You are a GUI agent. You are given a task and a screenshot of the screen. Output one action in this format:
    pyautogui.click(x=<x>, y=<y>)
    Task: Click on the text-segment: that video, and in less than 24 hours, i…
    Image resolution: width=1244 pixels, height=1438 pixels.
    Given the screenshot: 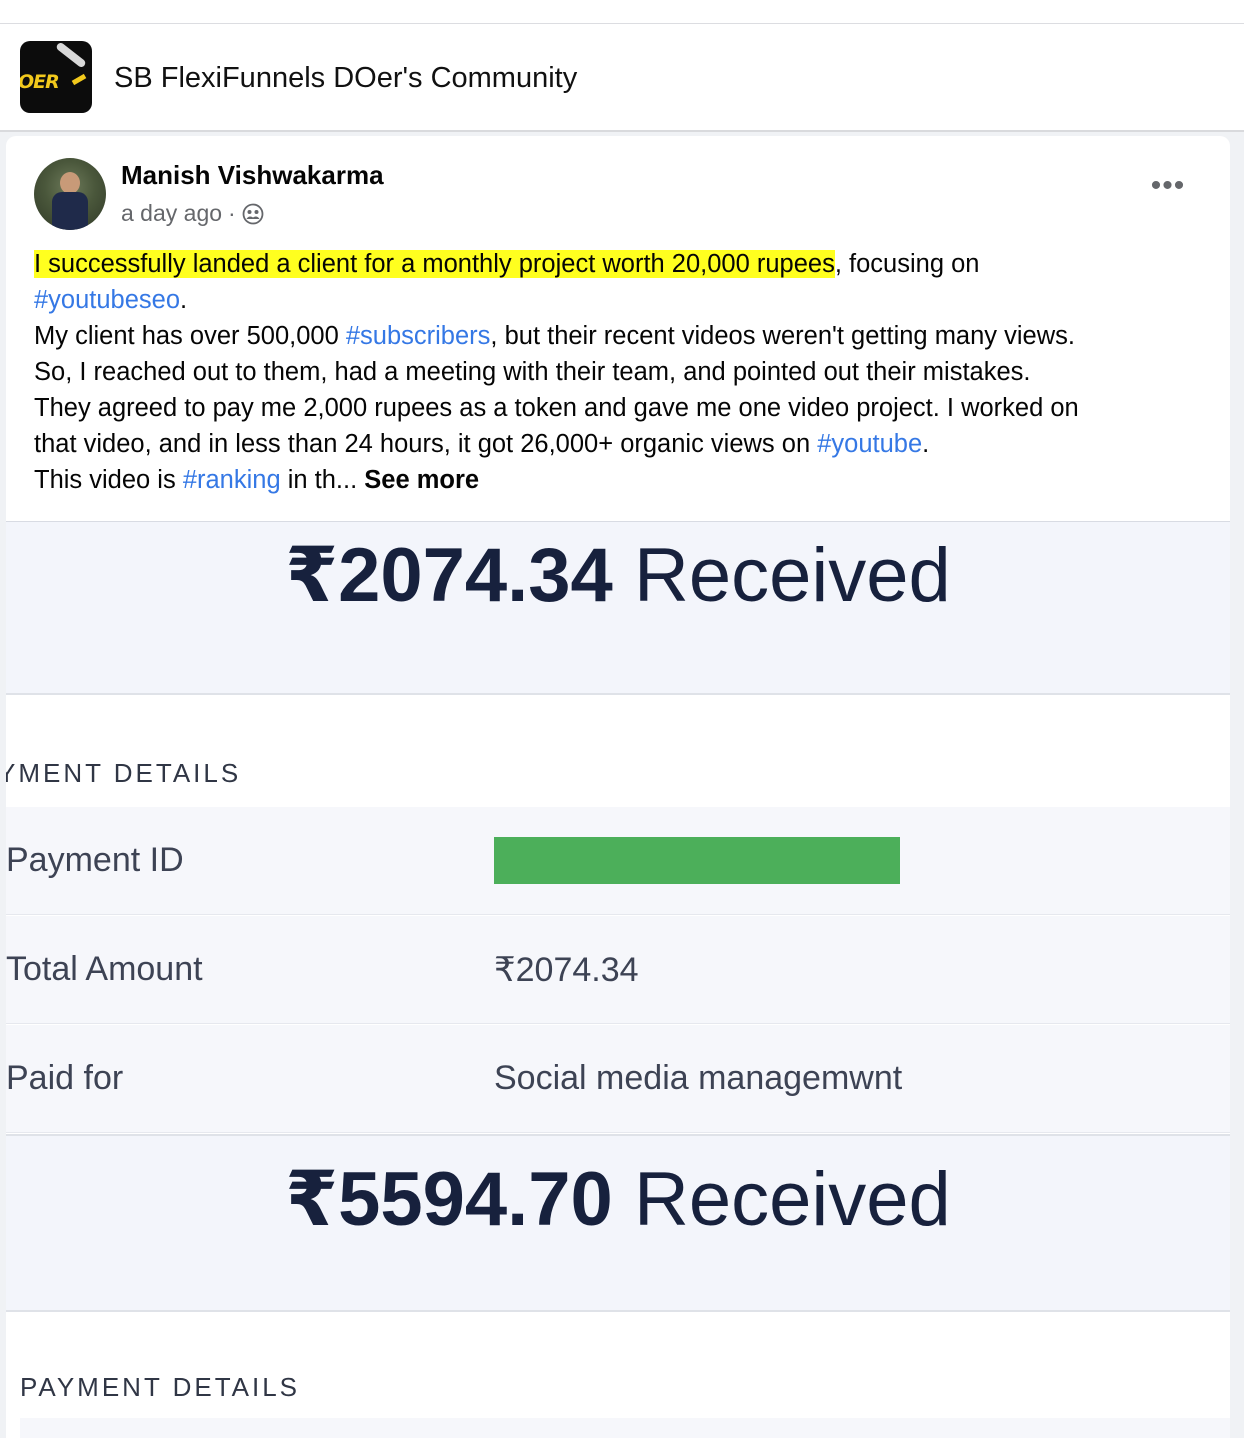 What is the action you would take?
    pyautogui.click(x=426, y=444)
    